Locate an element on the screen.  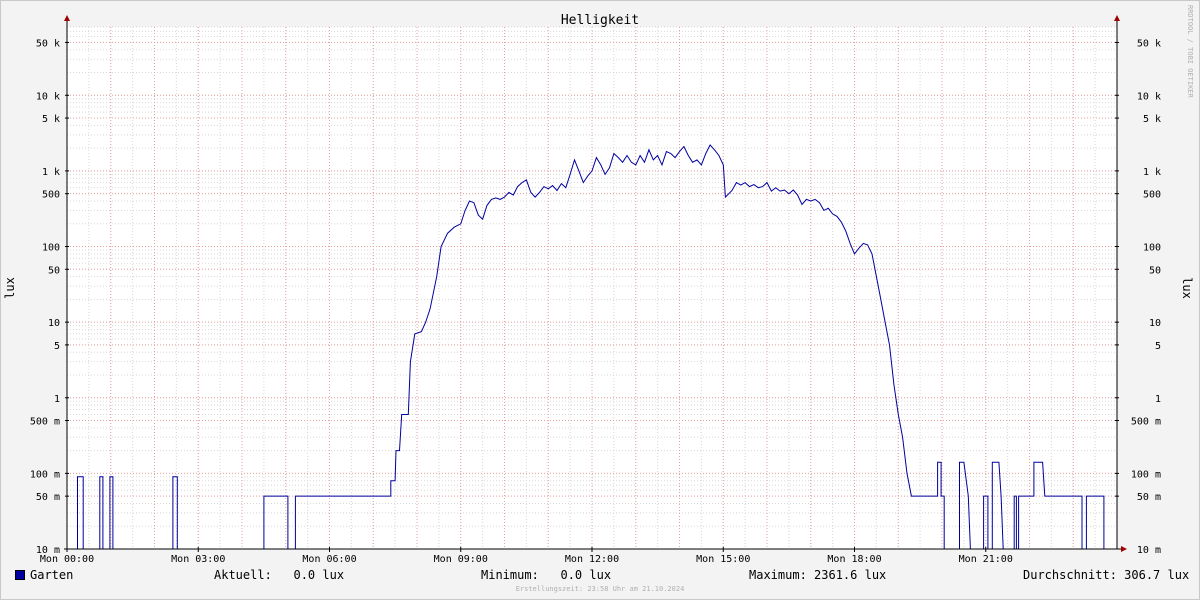
y-tick-label-right: 100 m is located at coordinates (1146, 474).